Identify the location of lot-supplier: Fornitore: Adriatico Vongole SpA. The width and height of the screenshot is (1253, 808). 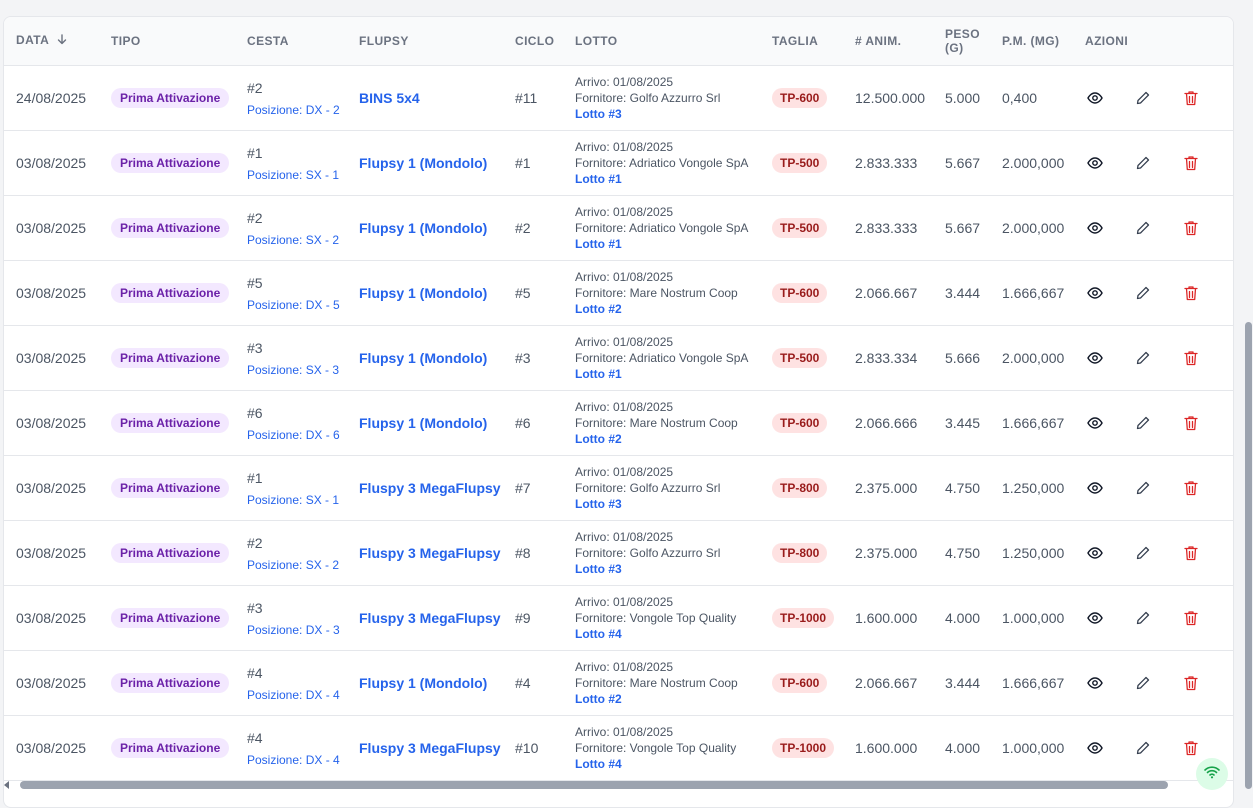
(662, 162).